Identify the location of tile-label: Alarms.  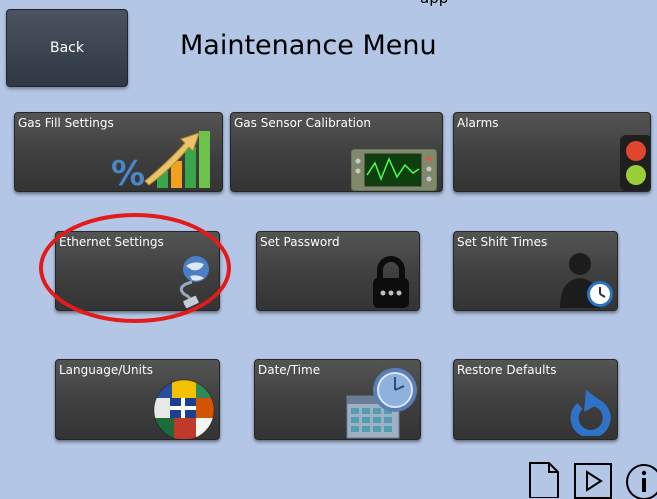
(478, 123).